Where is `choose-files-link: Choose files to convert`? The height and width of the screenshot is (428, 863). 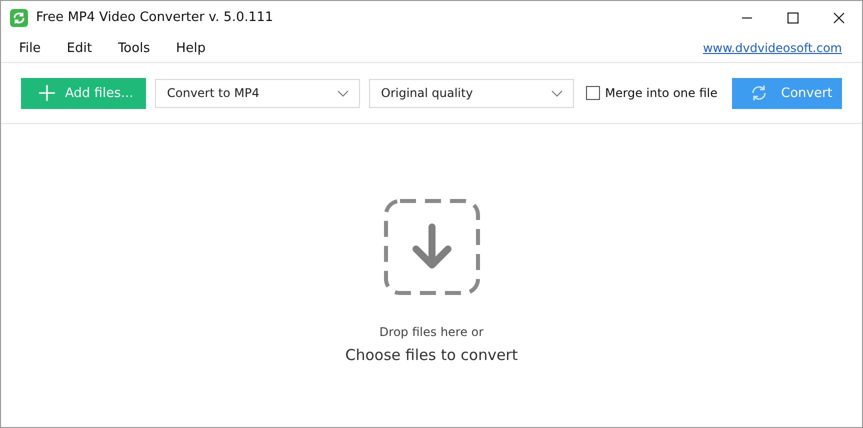
choose-files-link: Choose files to convert is located at coordinates (431, 355).